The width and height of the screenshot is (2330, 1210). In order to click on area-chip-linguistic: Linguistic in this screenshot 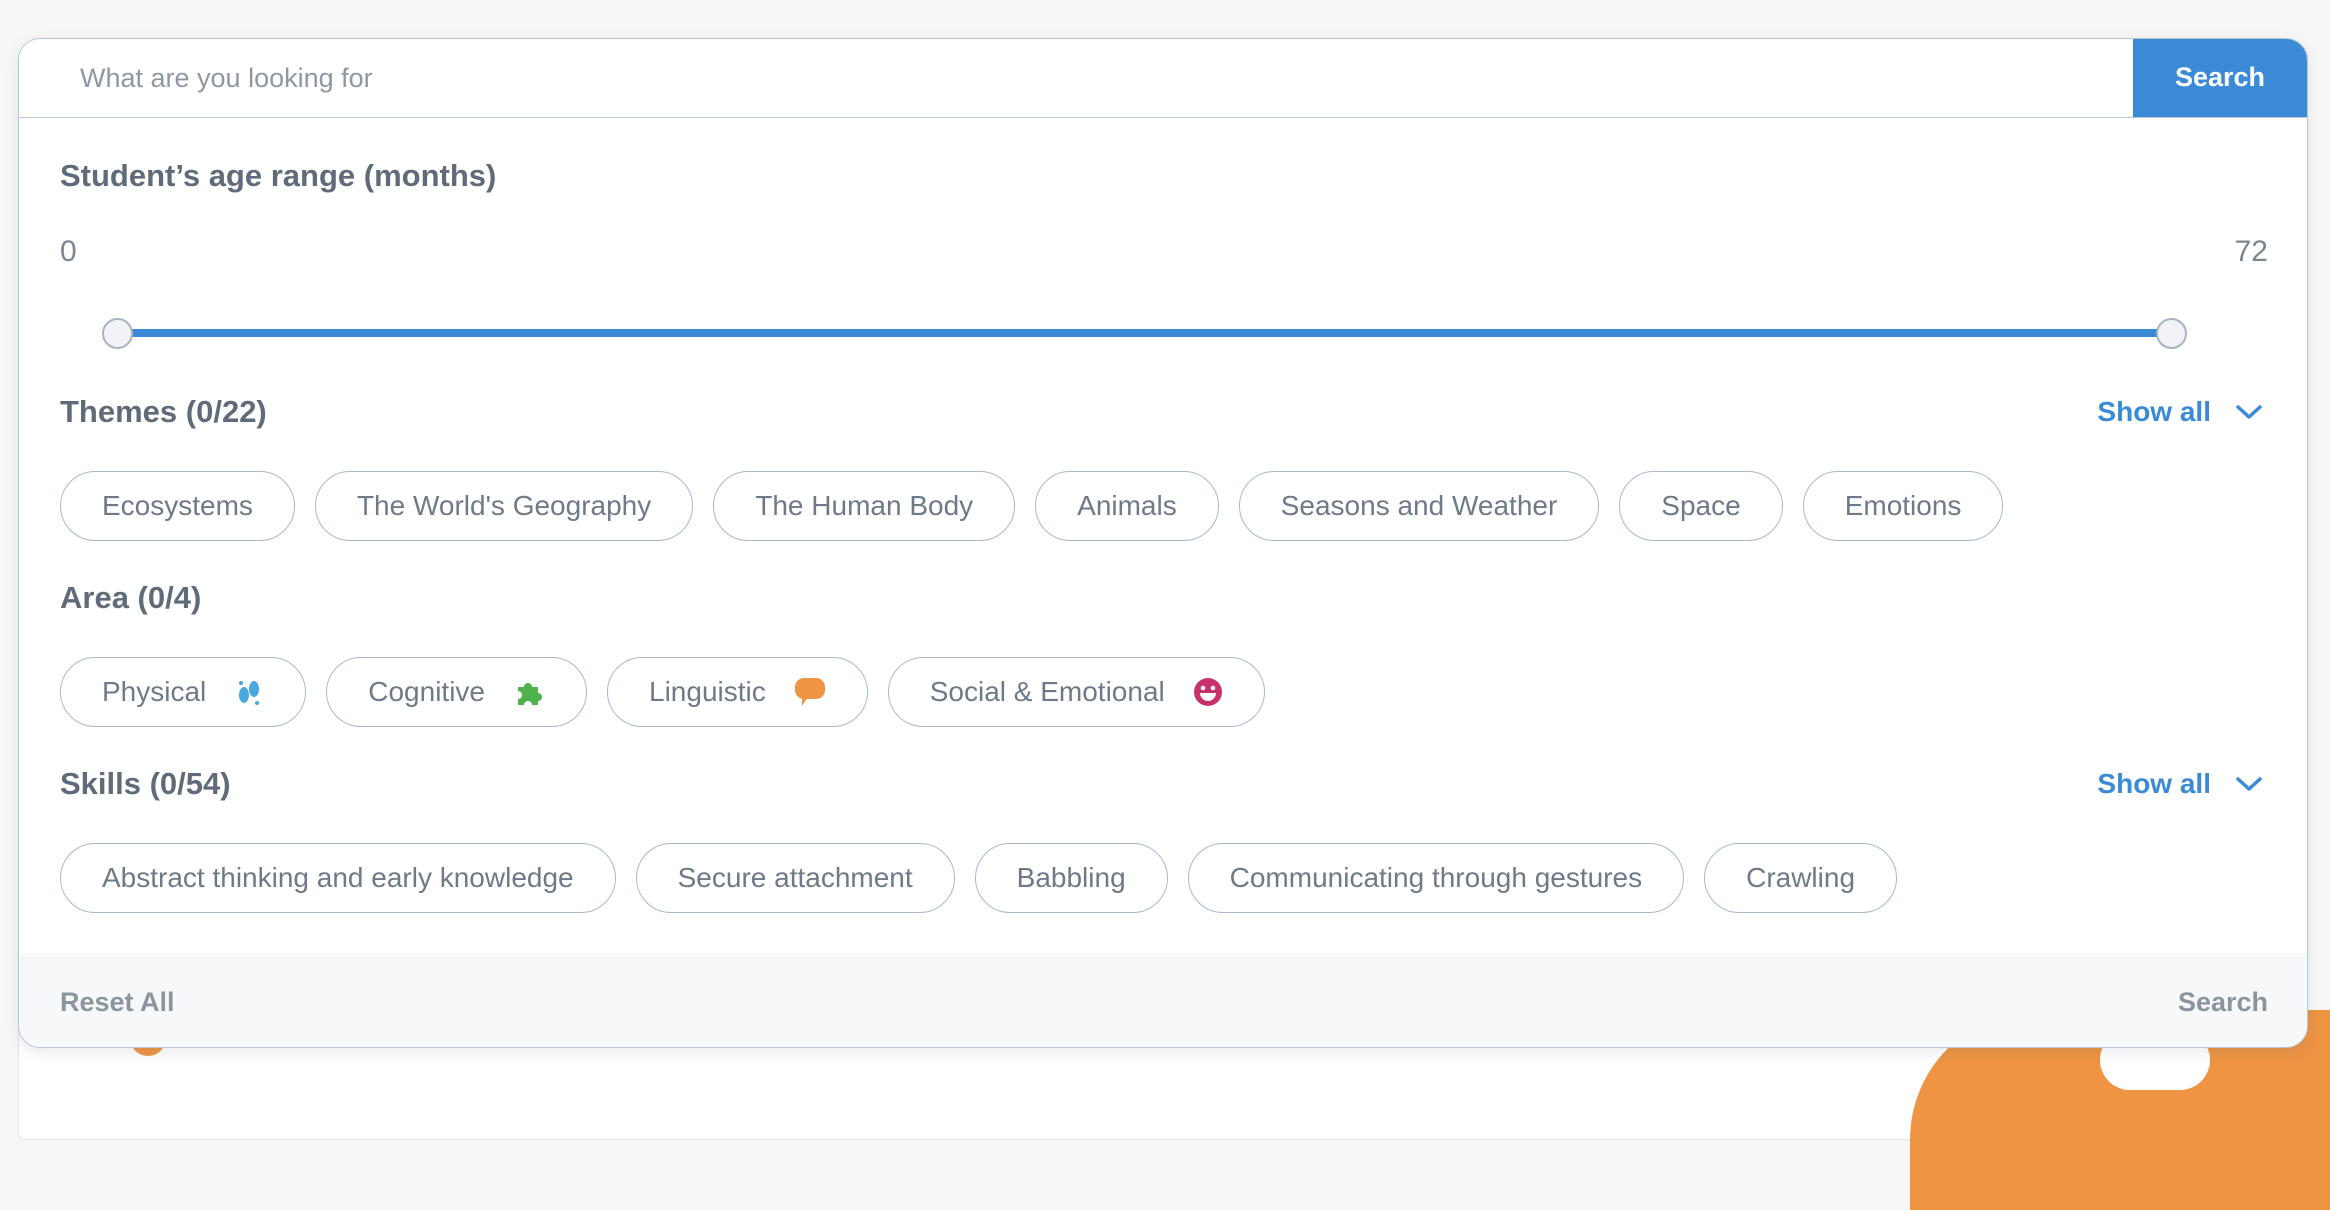, I will do `click(737, 692)`.